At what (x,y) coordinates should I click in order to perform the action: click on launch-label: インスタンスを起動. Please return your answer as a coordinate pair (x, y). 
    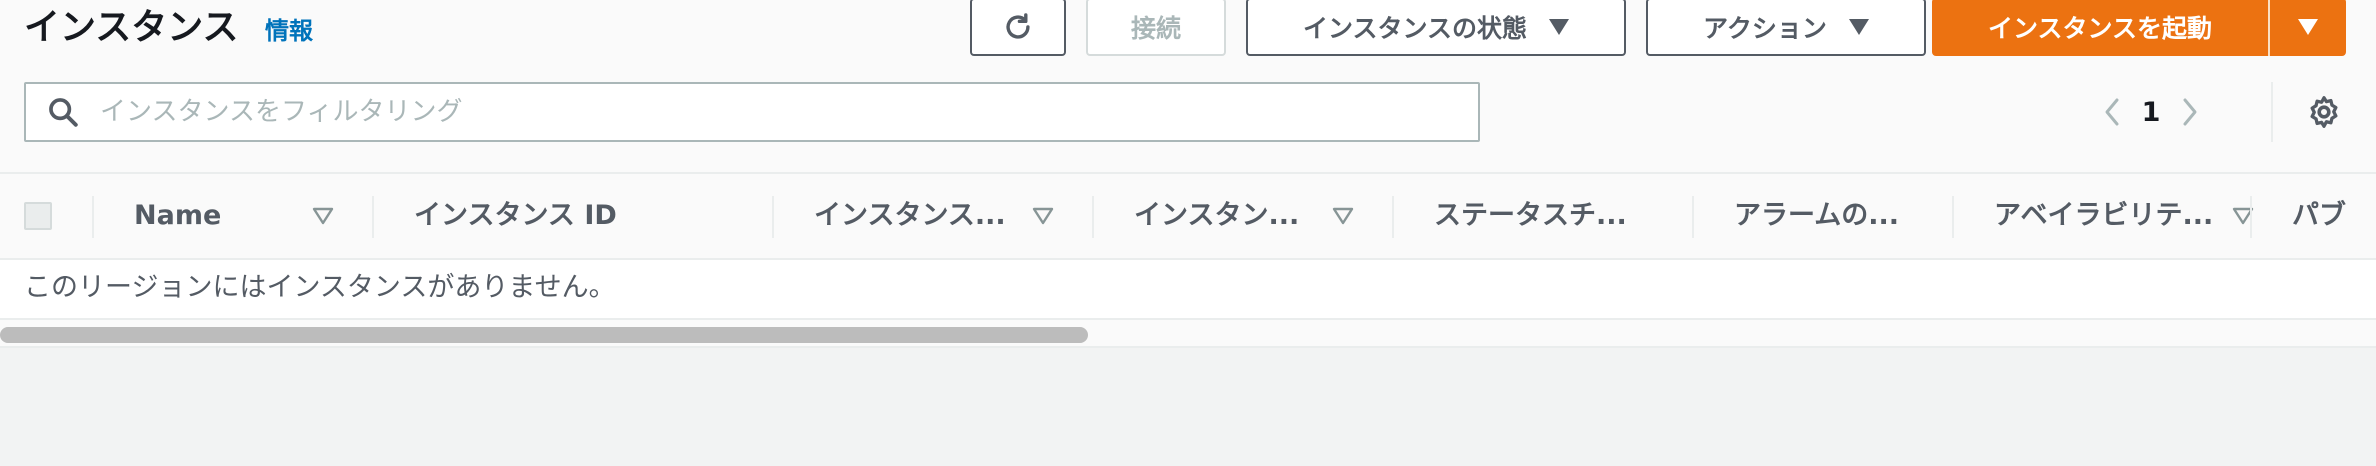
    Looking at the image, I should click on (2099, 28).